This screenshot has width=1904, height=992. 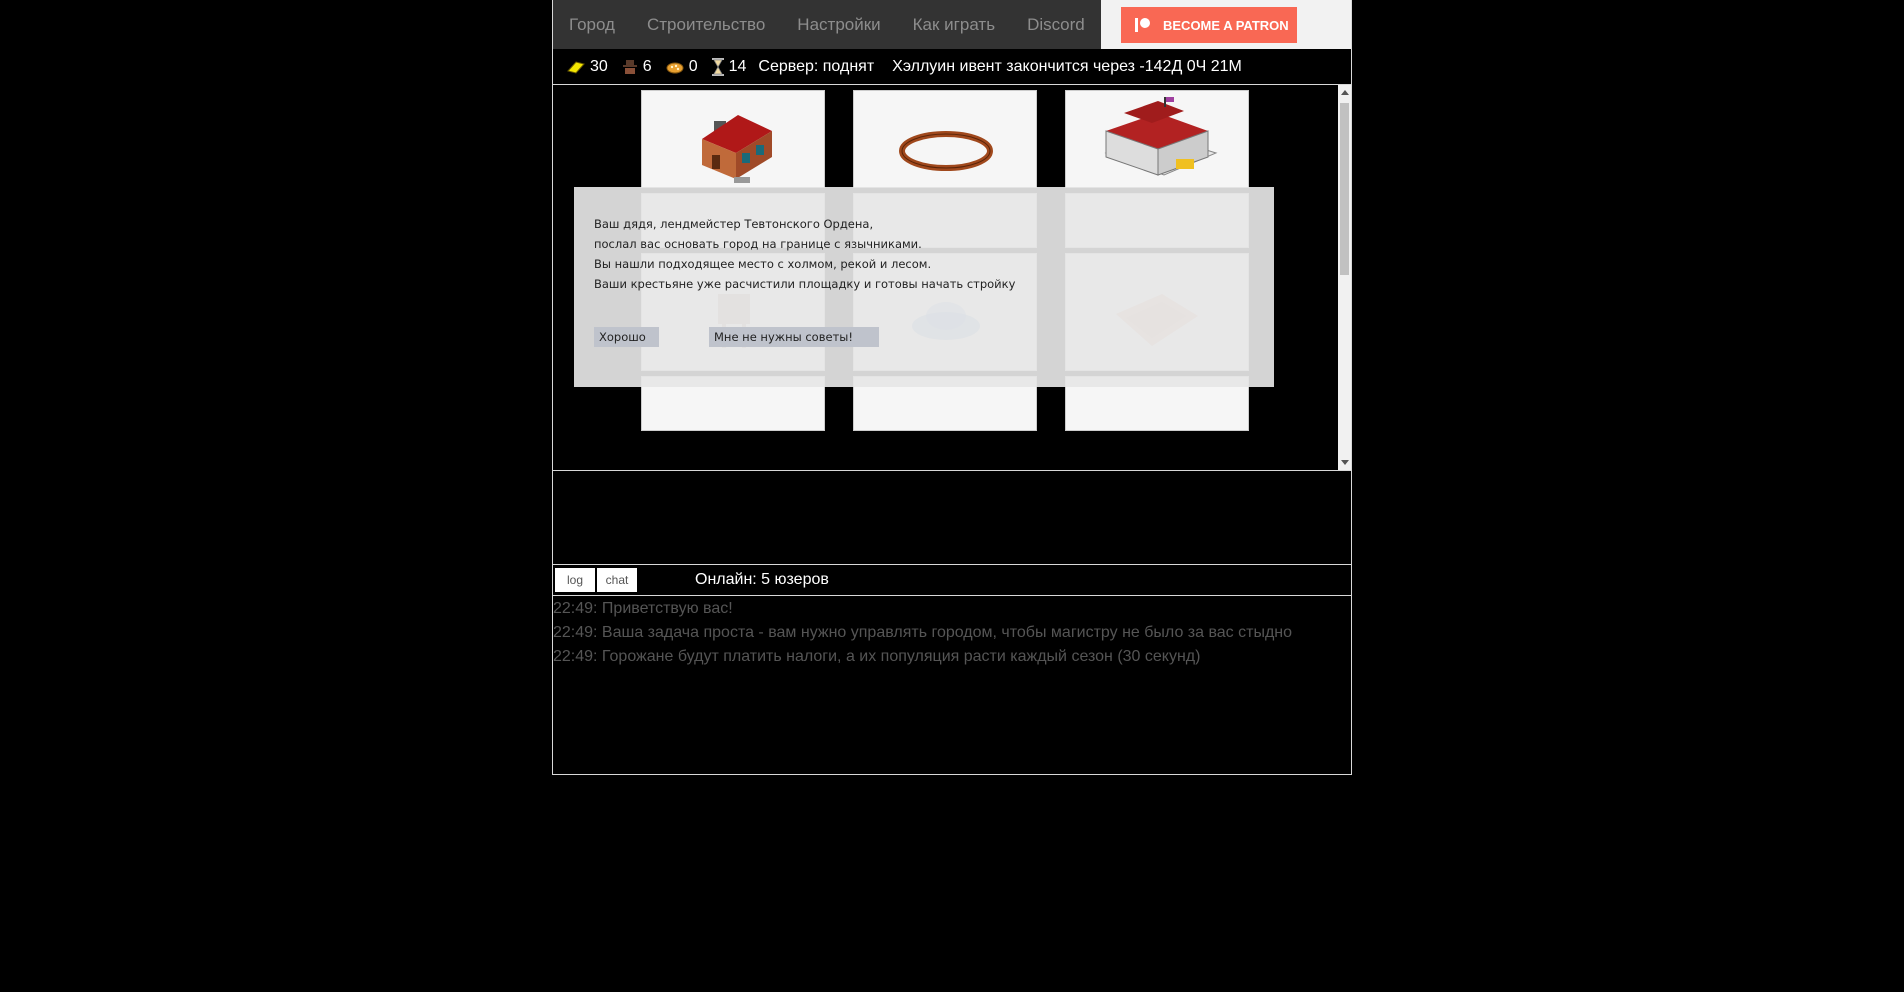 I want to click on nav-construction: Строительство, so click(x=706, y=24).